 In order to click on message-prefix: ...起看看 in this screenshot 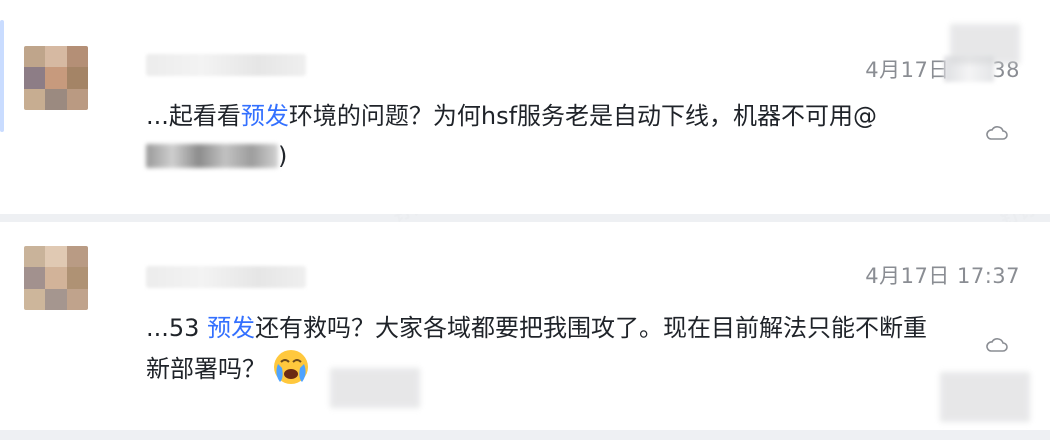, I will do `click(193, 116)`.